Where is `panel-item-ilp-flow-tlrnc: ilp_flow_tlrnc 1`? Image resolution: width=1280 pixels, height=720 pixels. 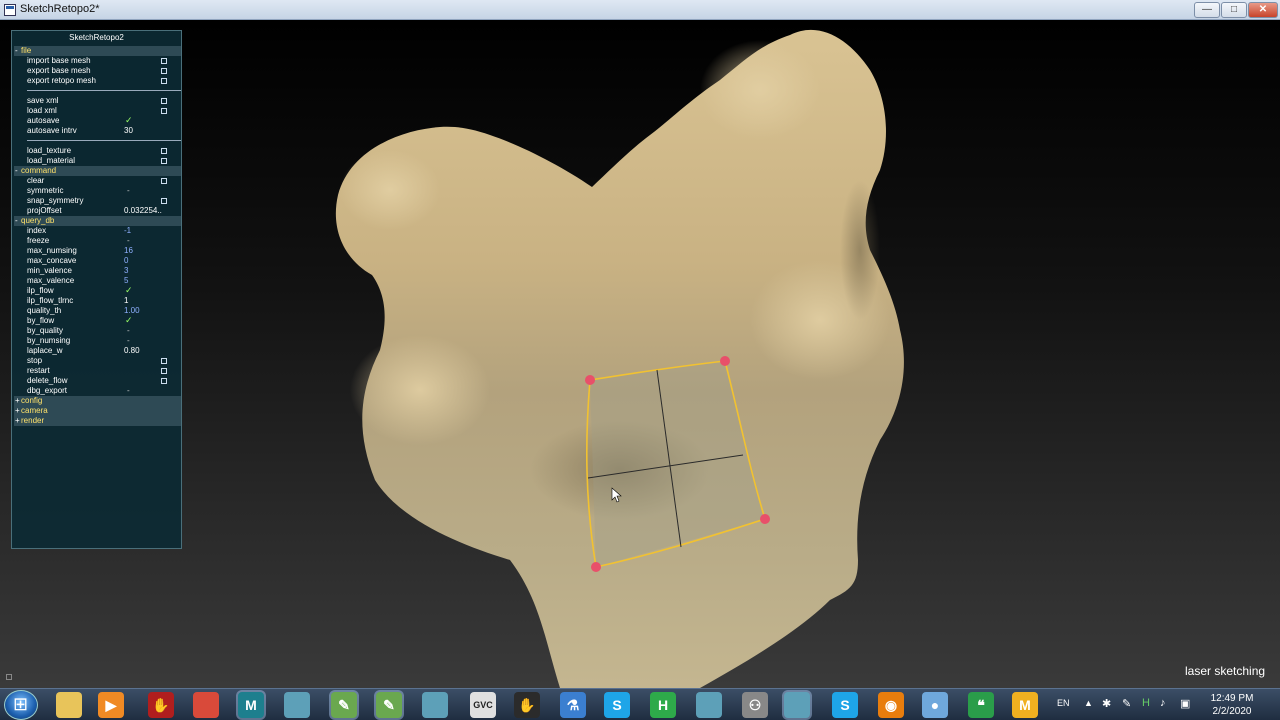
panel-item-ilp-flow-tlrnc: ilp_flow_tlrnc 1 is located at coordinates (97, 301).